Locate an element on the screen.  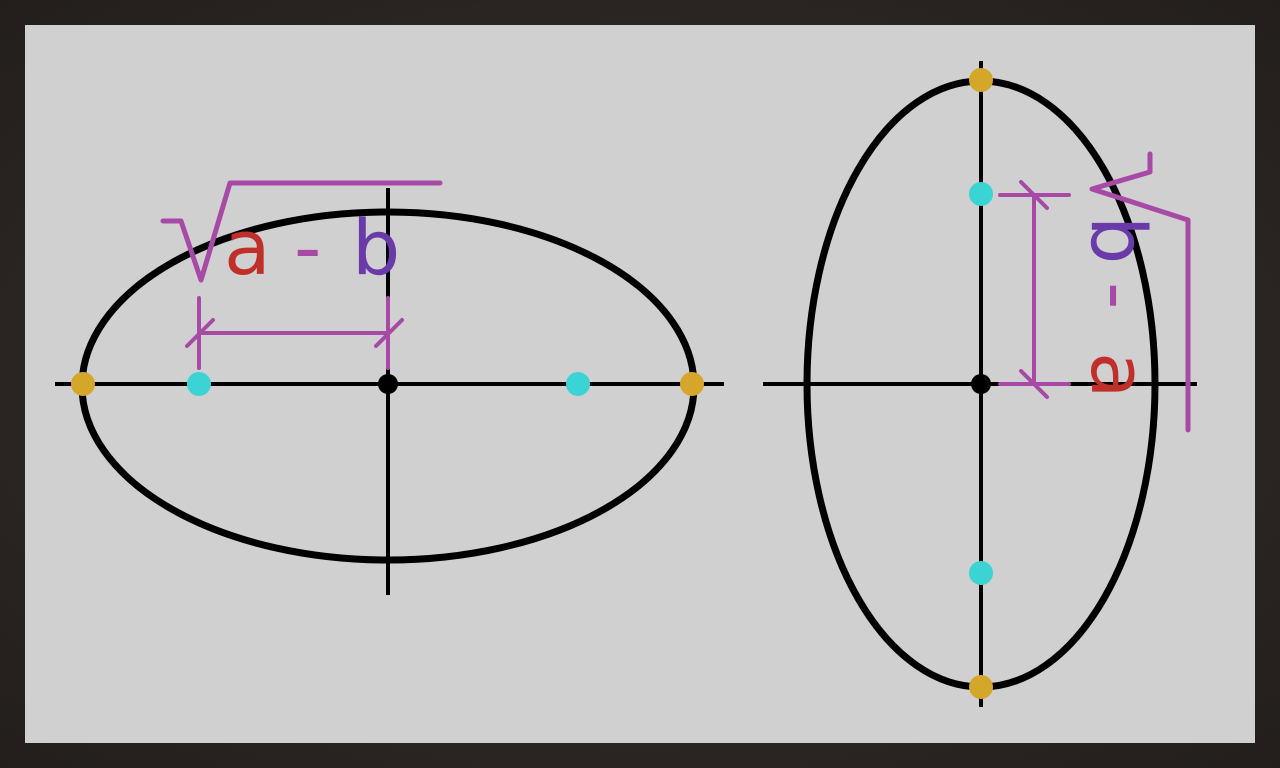
term-b-right: b is located at coordinates (1118, 240).